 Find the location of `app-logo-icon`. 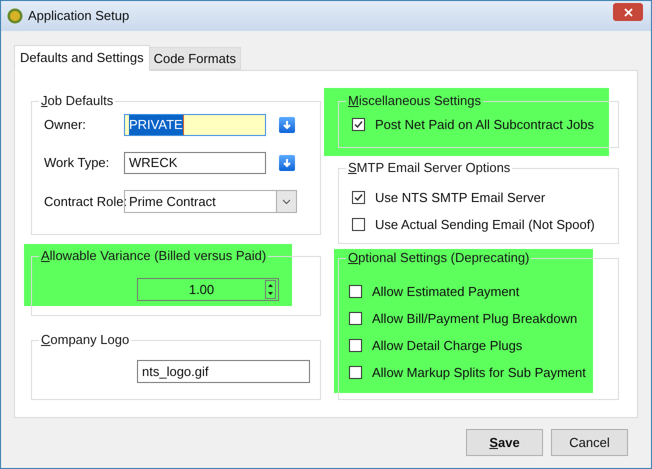

app-logo-icon is located at coordinates (15, 16).